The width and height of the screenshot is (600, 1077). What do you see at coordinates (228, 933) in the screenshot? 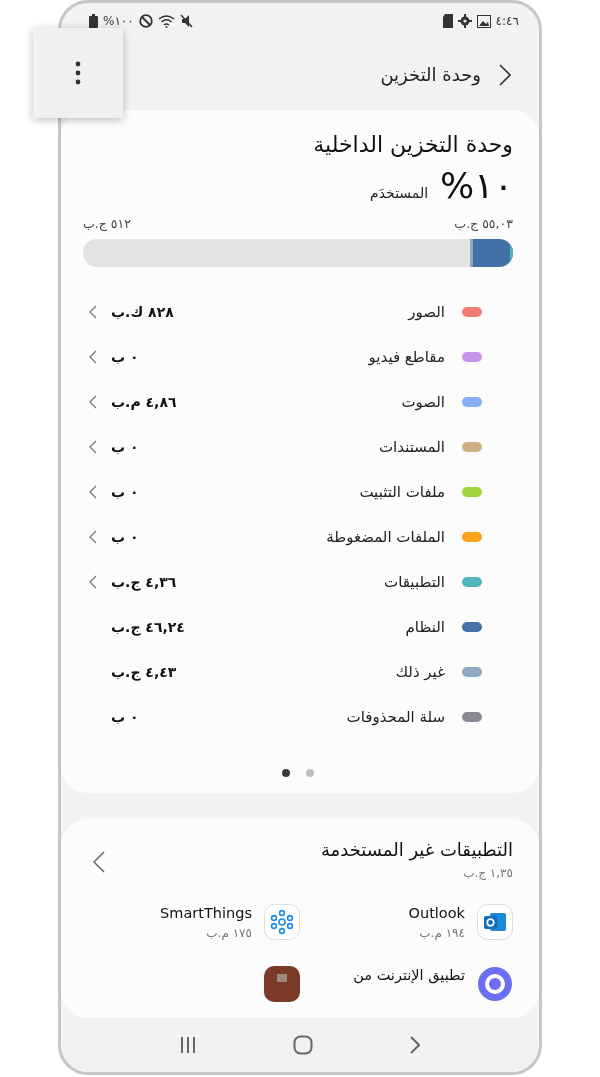
I see `app-size: ١٧٥ م.ب` at bounding box center [228, 933].